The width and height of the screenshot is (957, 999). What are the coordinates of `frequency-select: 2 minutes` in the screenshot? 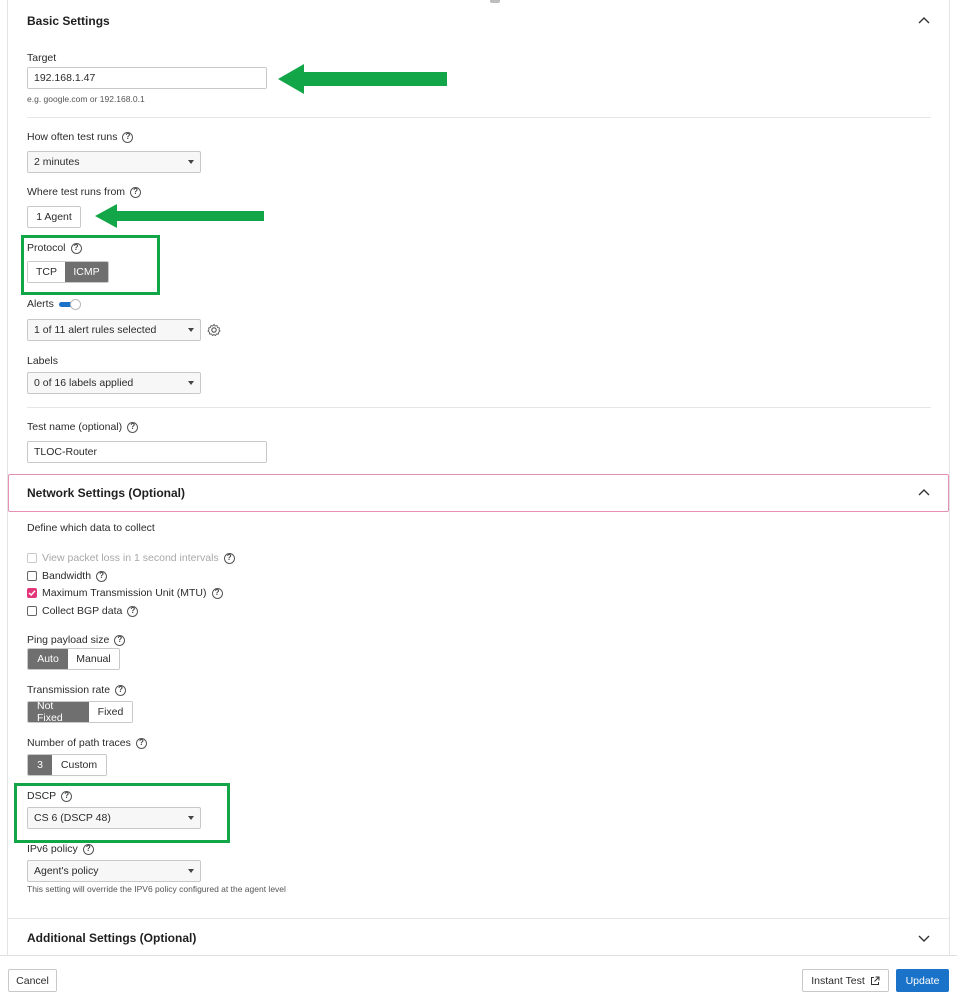 It's located at (114, 162).